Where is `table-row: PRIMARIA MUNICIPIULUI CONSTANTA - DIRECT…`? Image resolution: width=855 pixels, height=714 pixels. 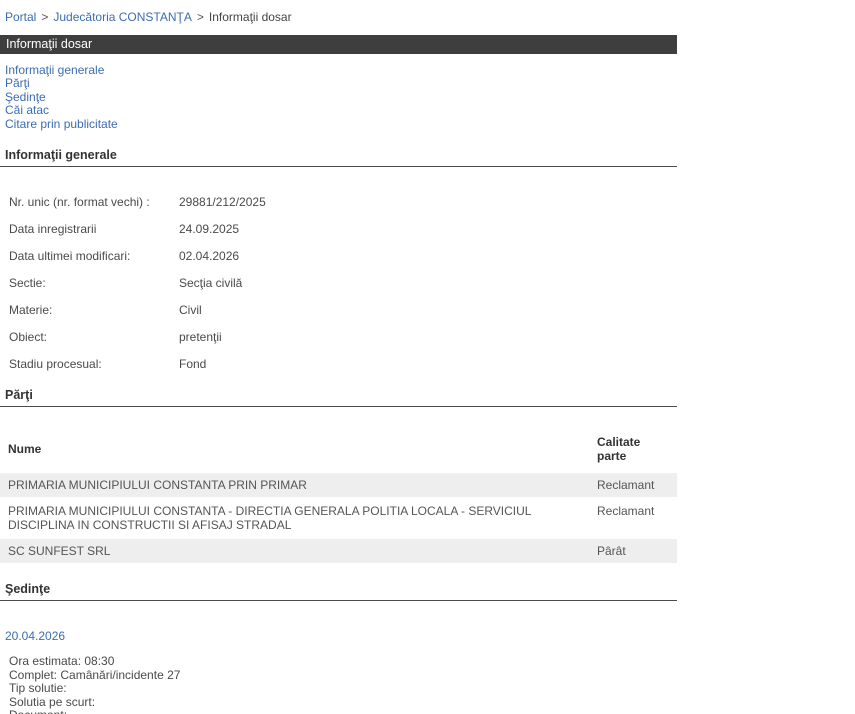 table-row: PRIMARIA MUNICIPIULUI CONSTANTA - DIRECT… is located at coordinates (338, 518).